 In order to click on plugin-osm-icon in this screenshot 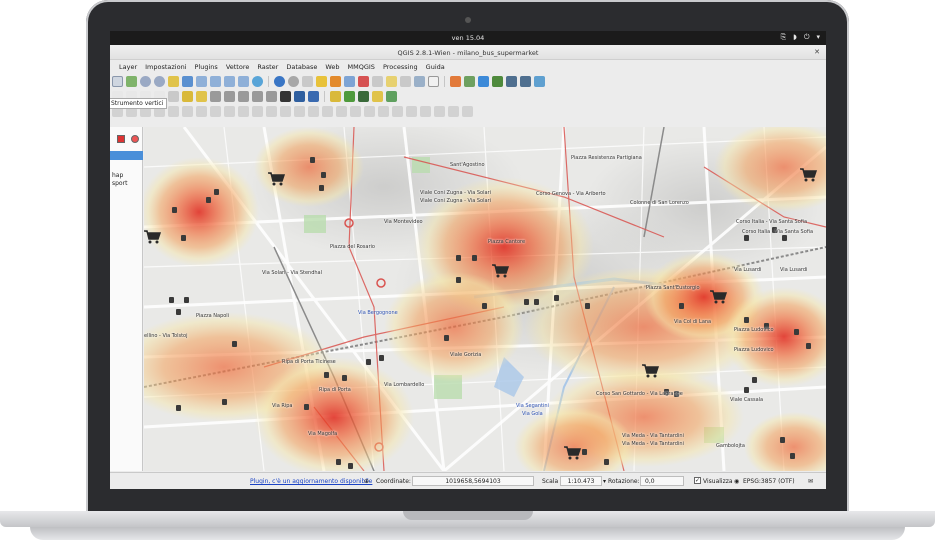, I will do `click(483, 81)`.